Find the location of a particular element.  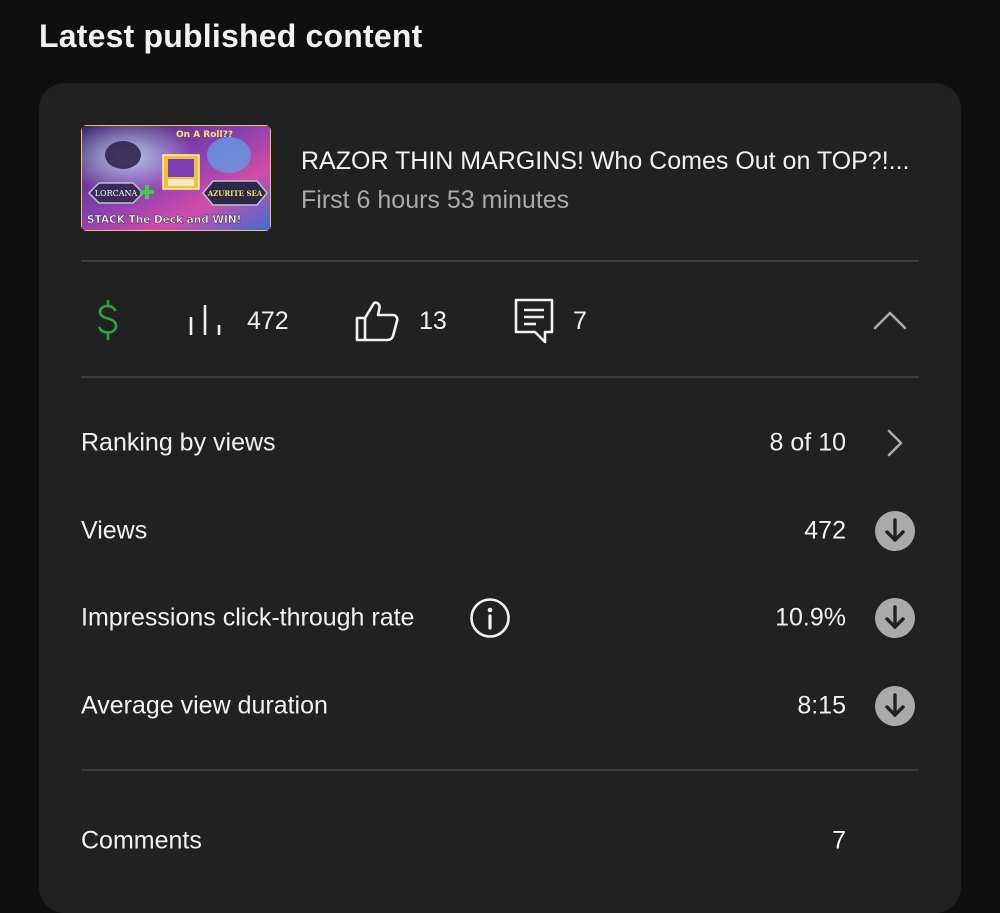

views-value: 472 is located at coordinates (825, 530).